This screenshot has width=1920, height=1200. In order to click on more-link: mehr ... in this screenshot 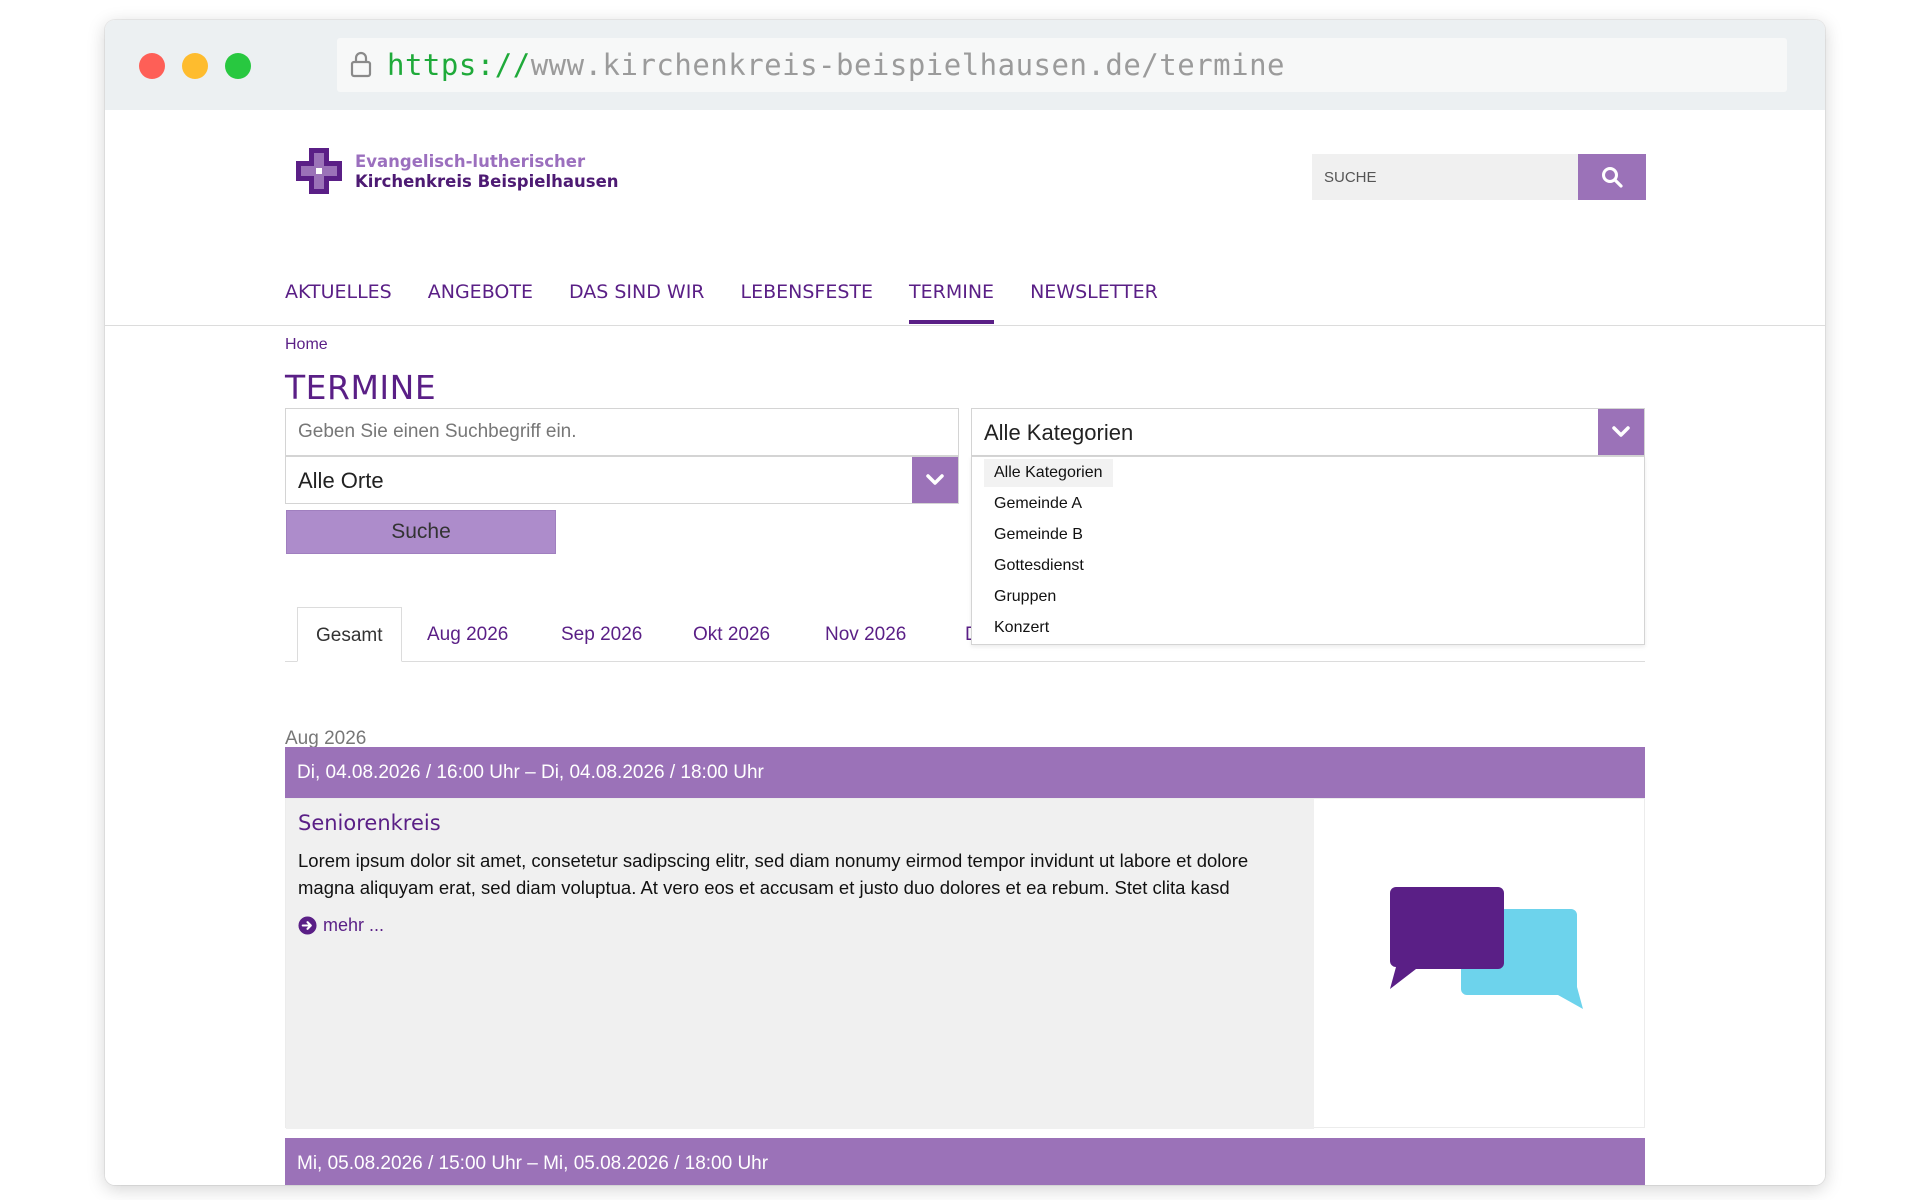, I will do `click(800, 925)`.